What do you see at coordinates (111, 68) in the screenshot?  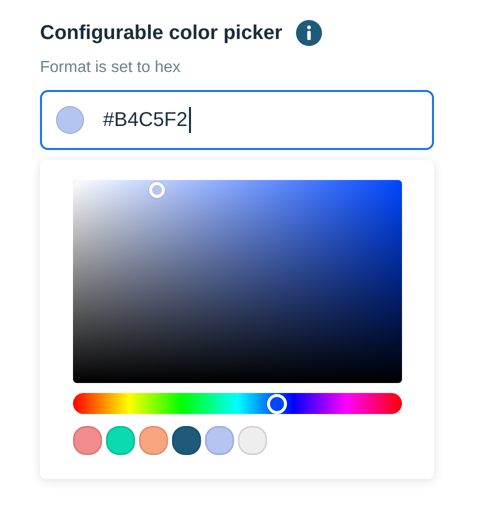 I see `helper-text: Format is set to hex` at bounding box center [111, 68].